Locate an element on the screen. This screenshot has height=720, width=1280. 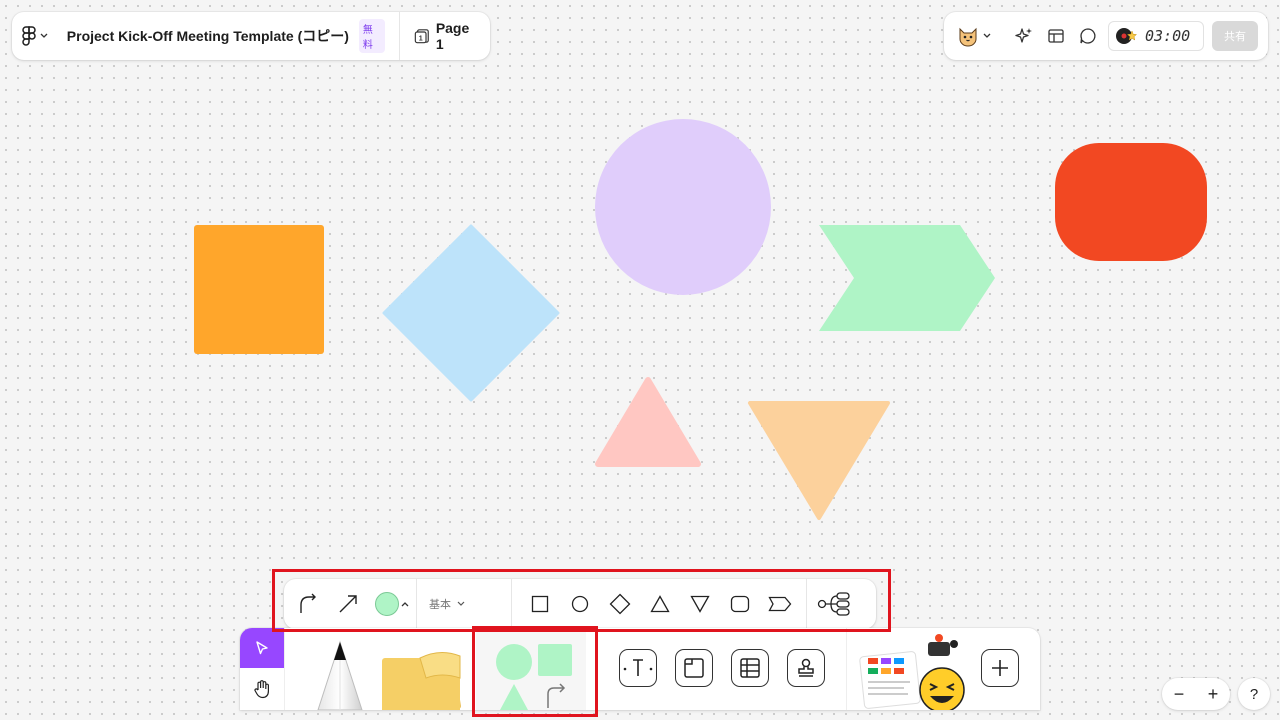
triangle-tool-button is located at coordinates (660, 604).